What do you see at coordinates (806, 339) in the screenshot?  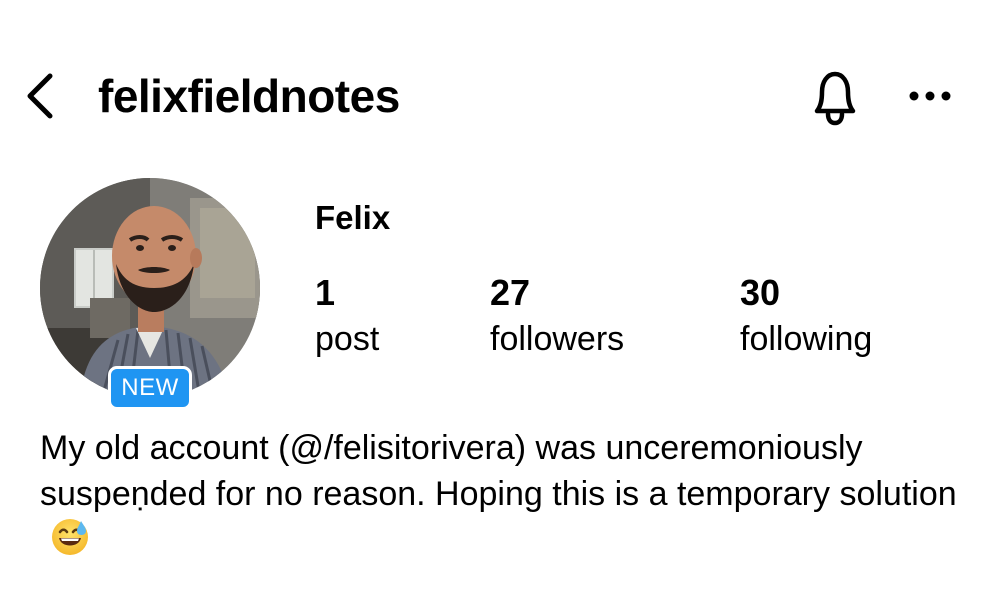 I see `following-label: following` at bounding box center [806, 339].